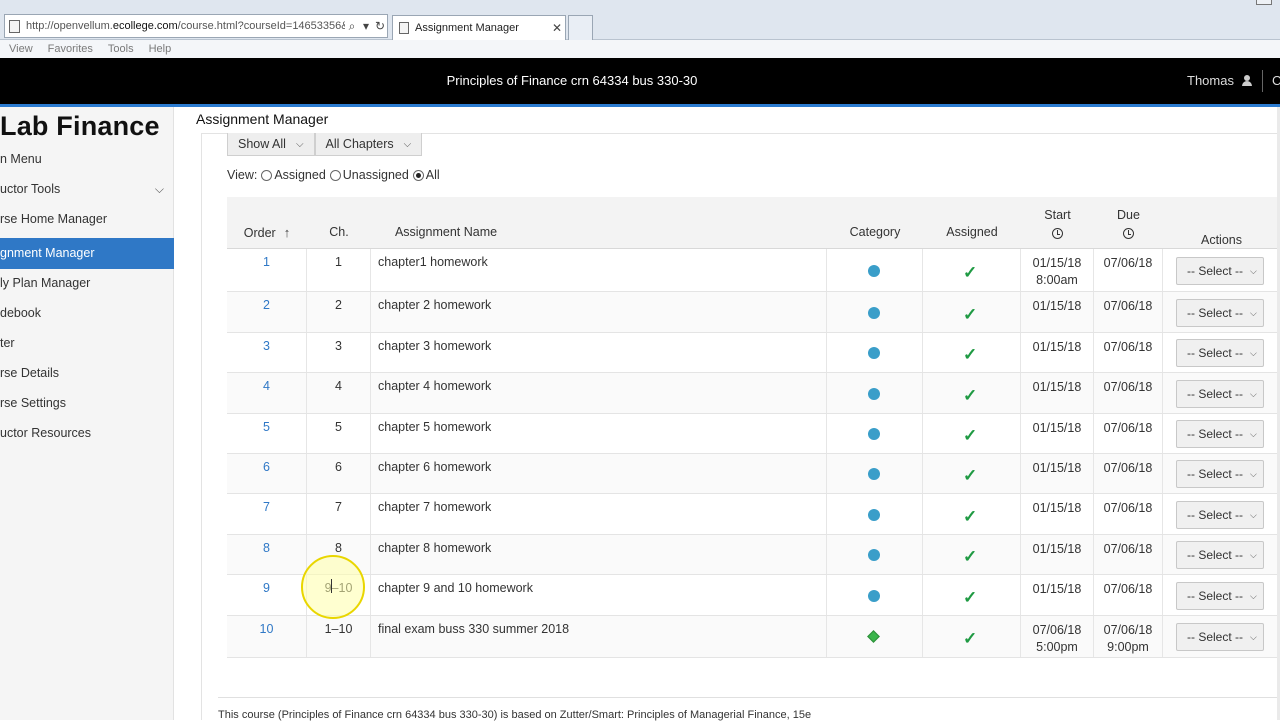 Image resolution: width=1280 pixels, height=721 pixels. I want to click on dropdown-arrow-icon: ▾, so click(366, 26).